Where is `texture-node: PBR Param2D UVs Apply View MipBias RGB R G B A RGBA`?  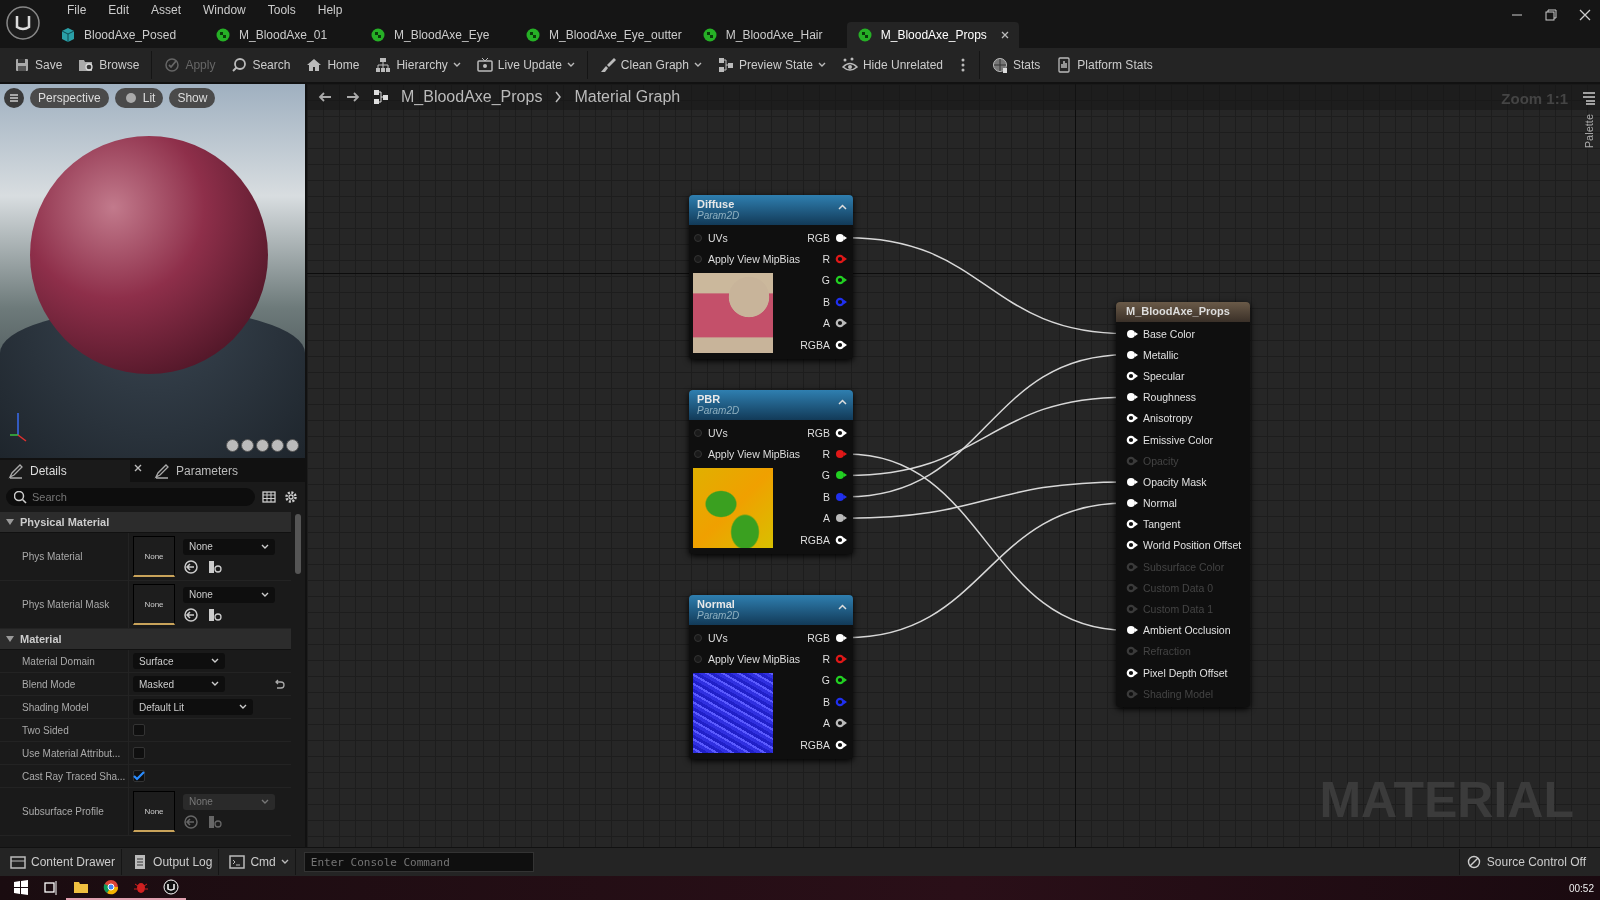 texture-node: PBR Param2D UVs Apply View MipBias RGB R G B A RGBA is located at coordinates (771, 472).